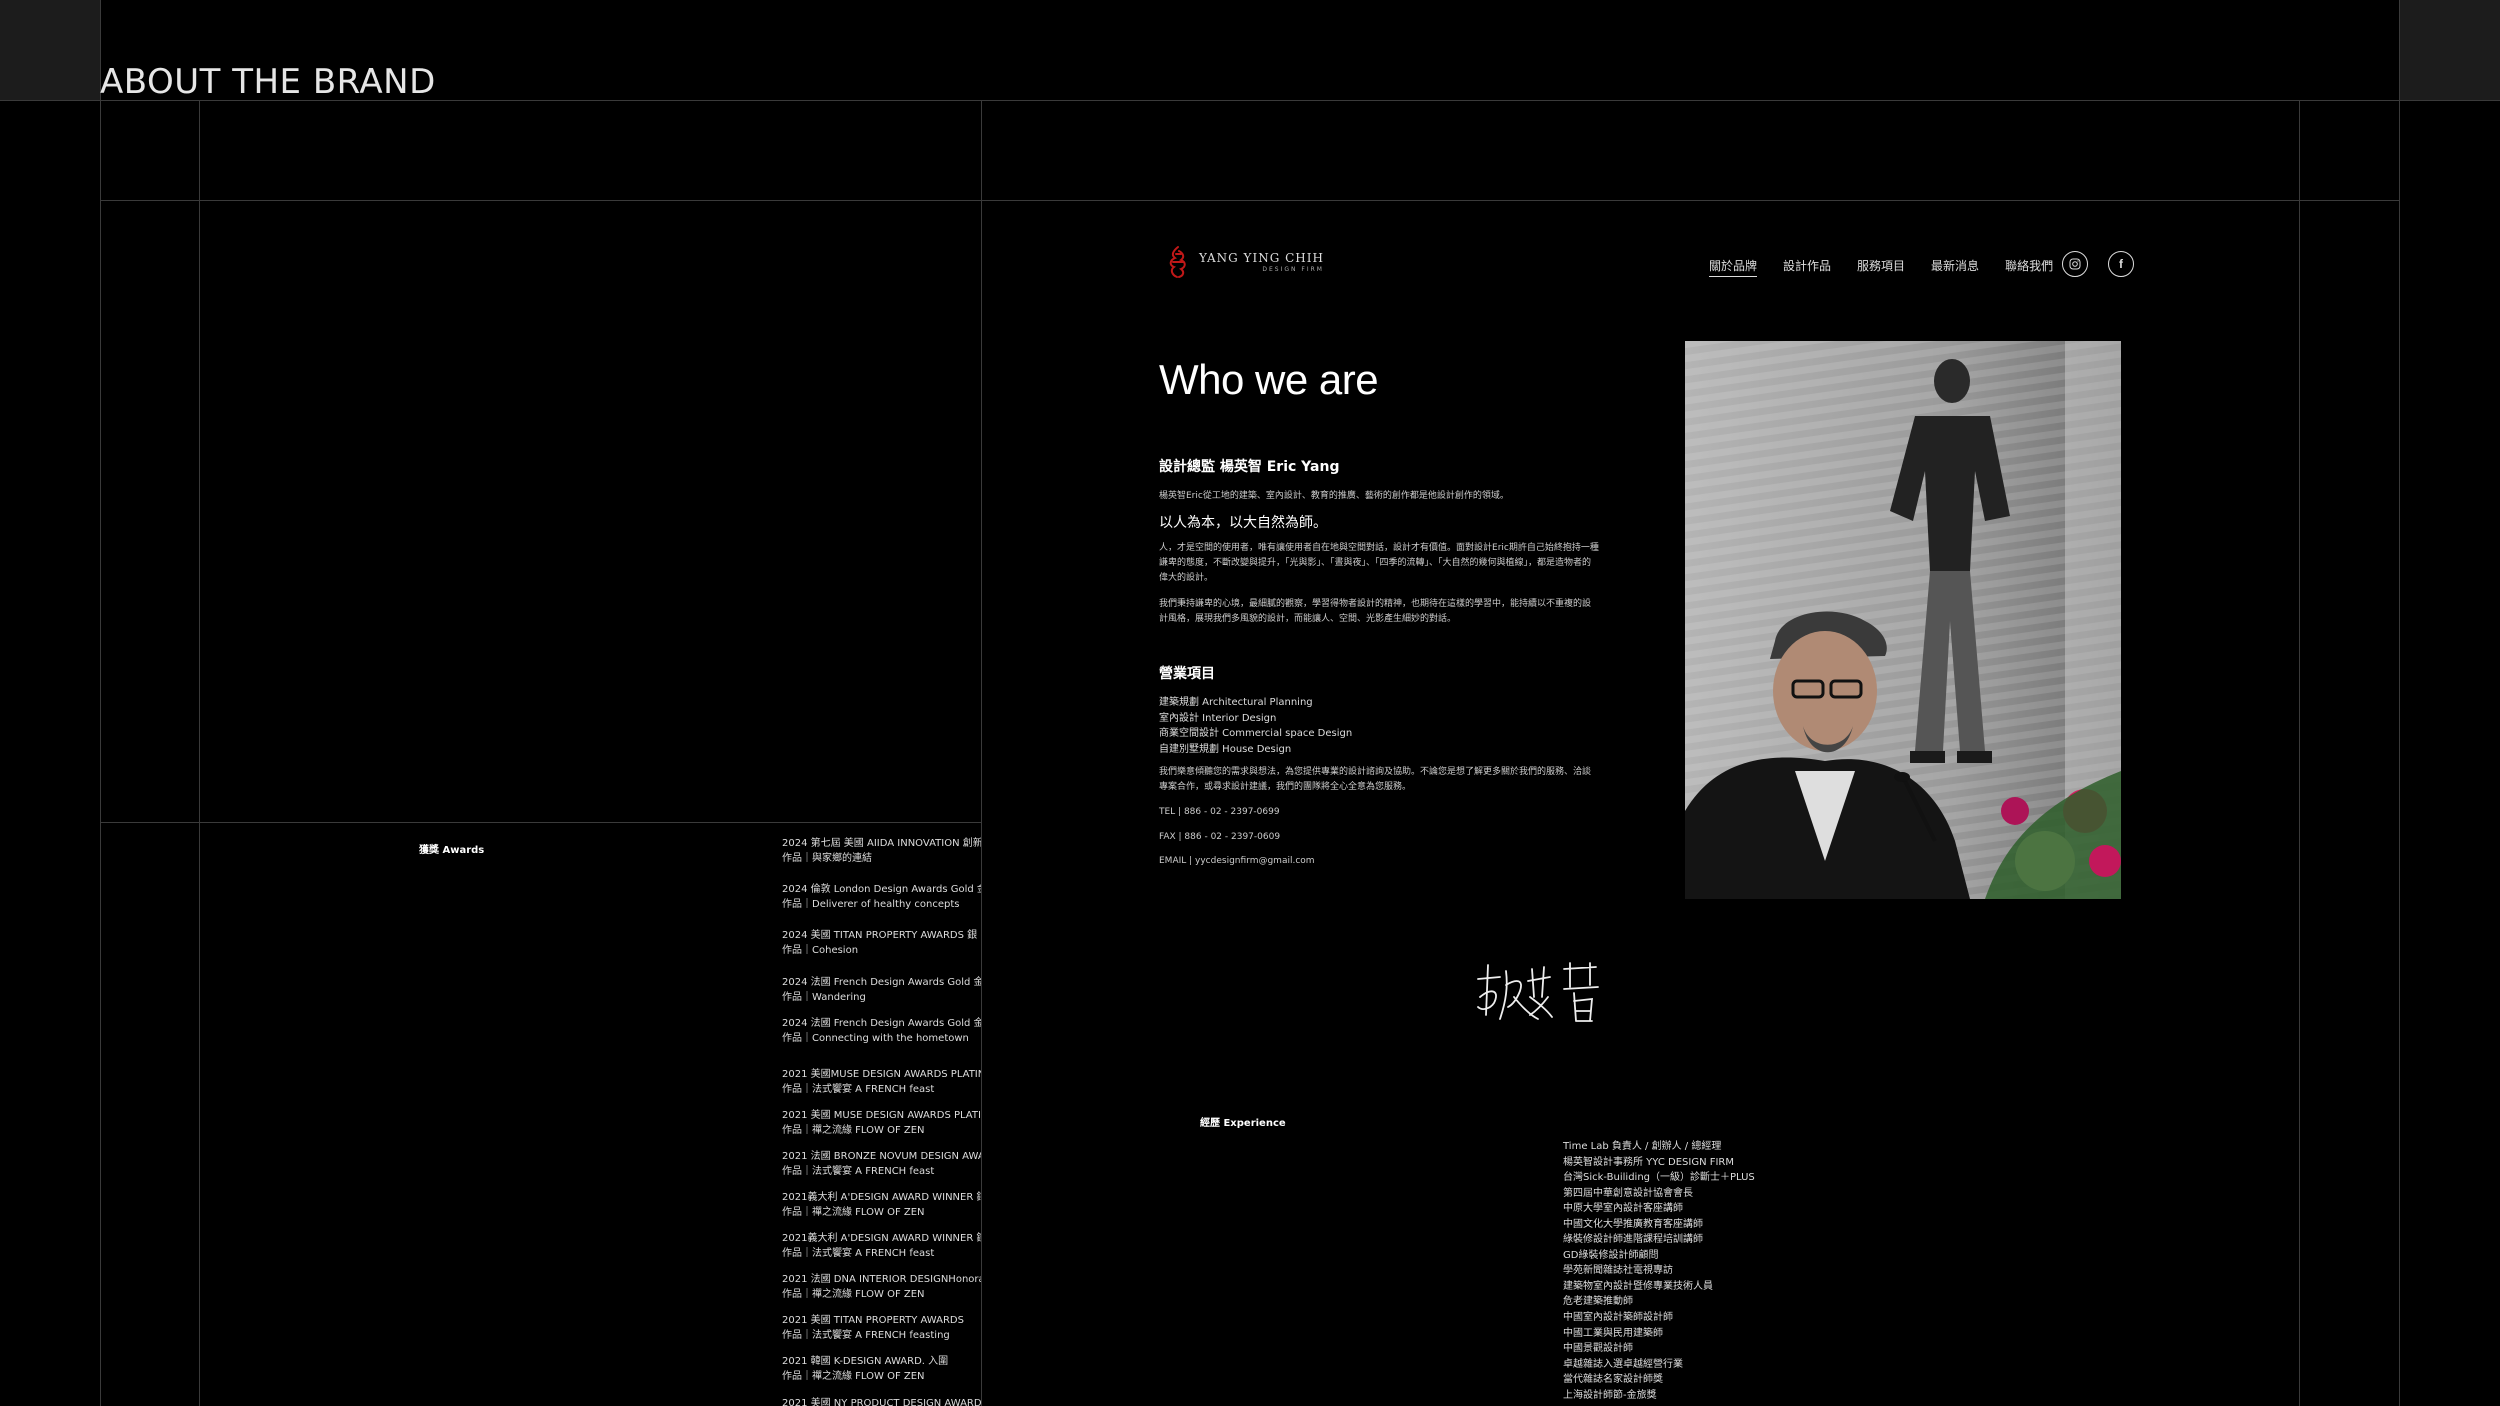 This screenshot has height=1406, width=2500. Describe the element at coordinates (1623, 1209) in the screenshot. I see `experience-item: 中原大學室內設計客座講師` at that location.